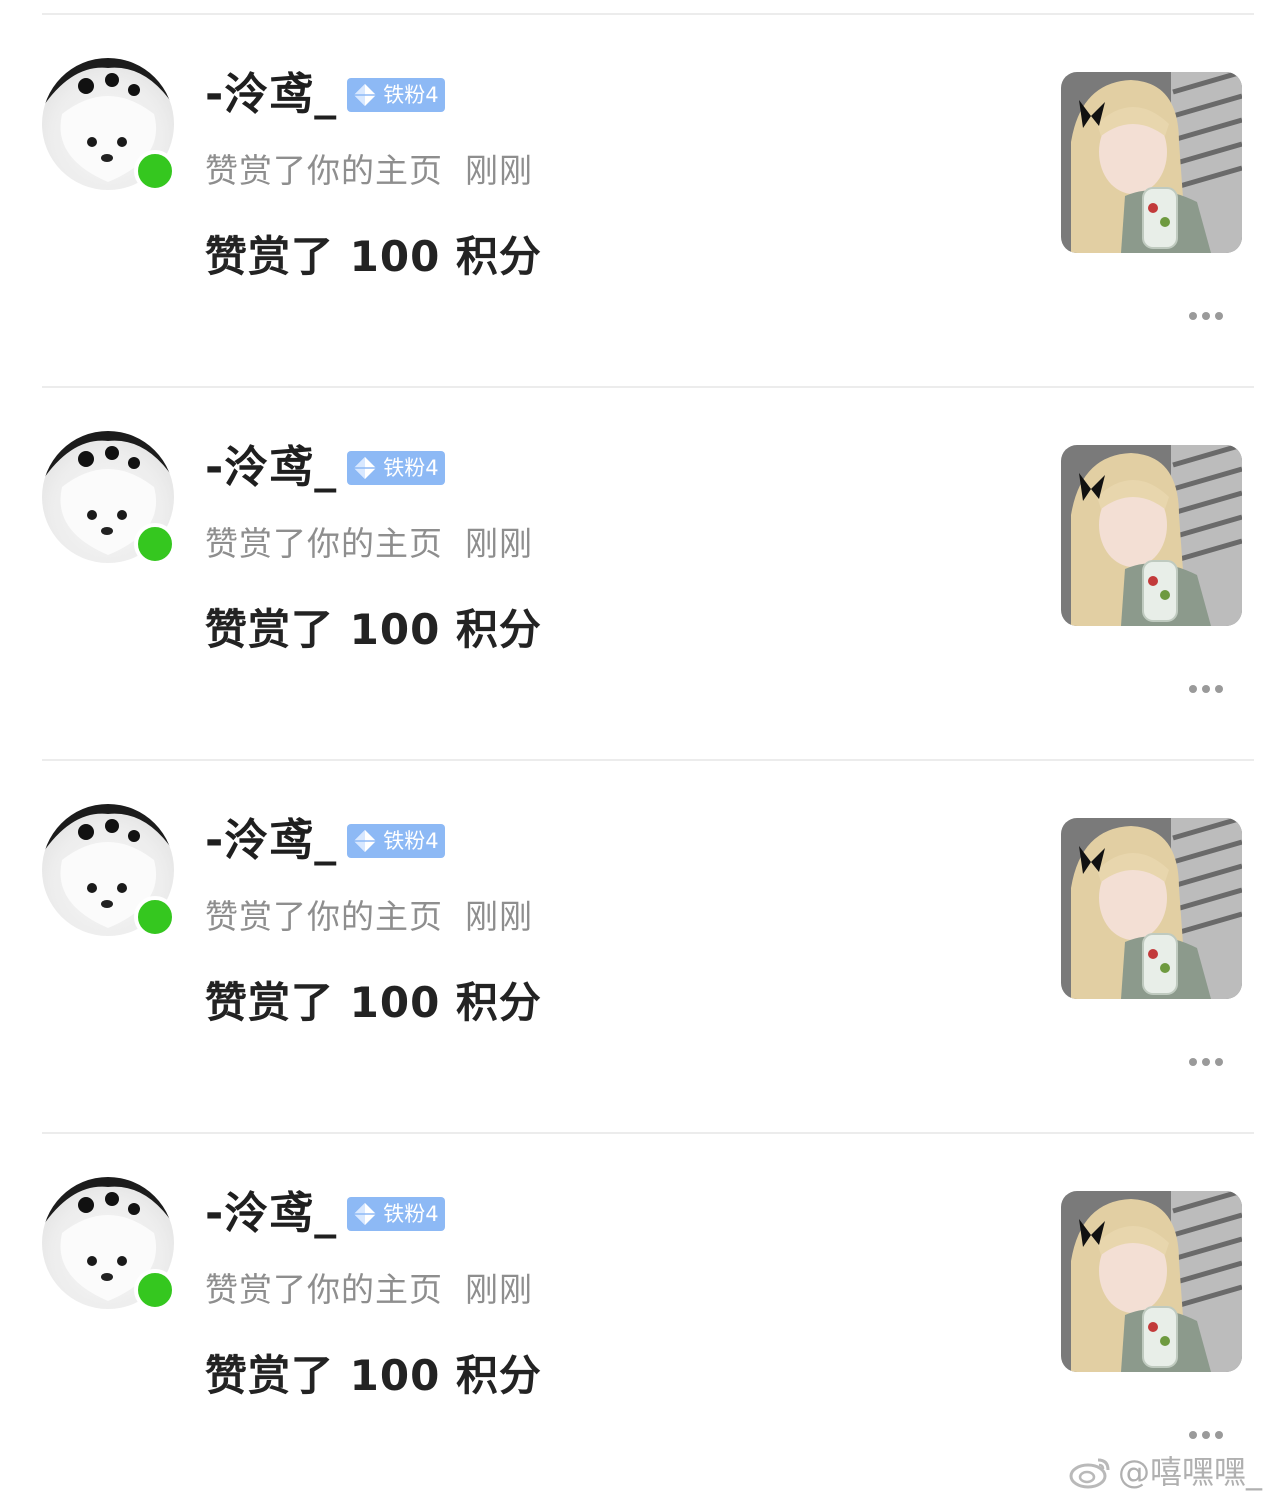 The width and height of the screenshot is (1284, 1508). Describe the element at coordinates (1190, 1472) in the screenshot. I see `watermark-text: @嘻嘿嘿_` at that location.